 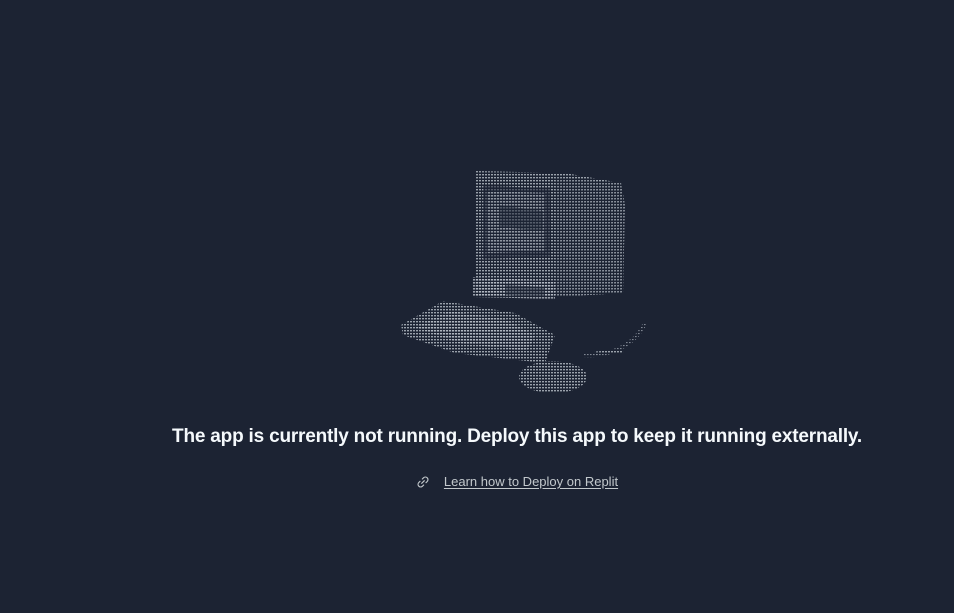 I want to click on monitor-shape, so click(x=549, y=235).